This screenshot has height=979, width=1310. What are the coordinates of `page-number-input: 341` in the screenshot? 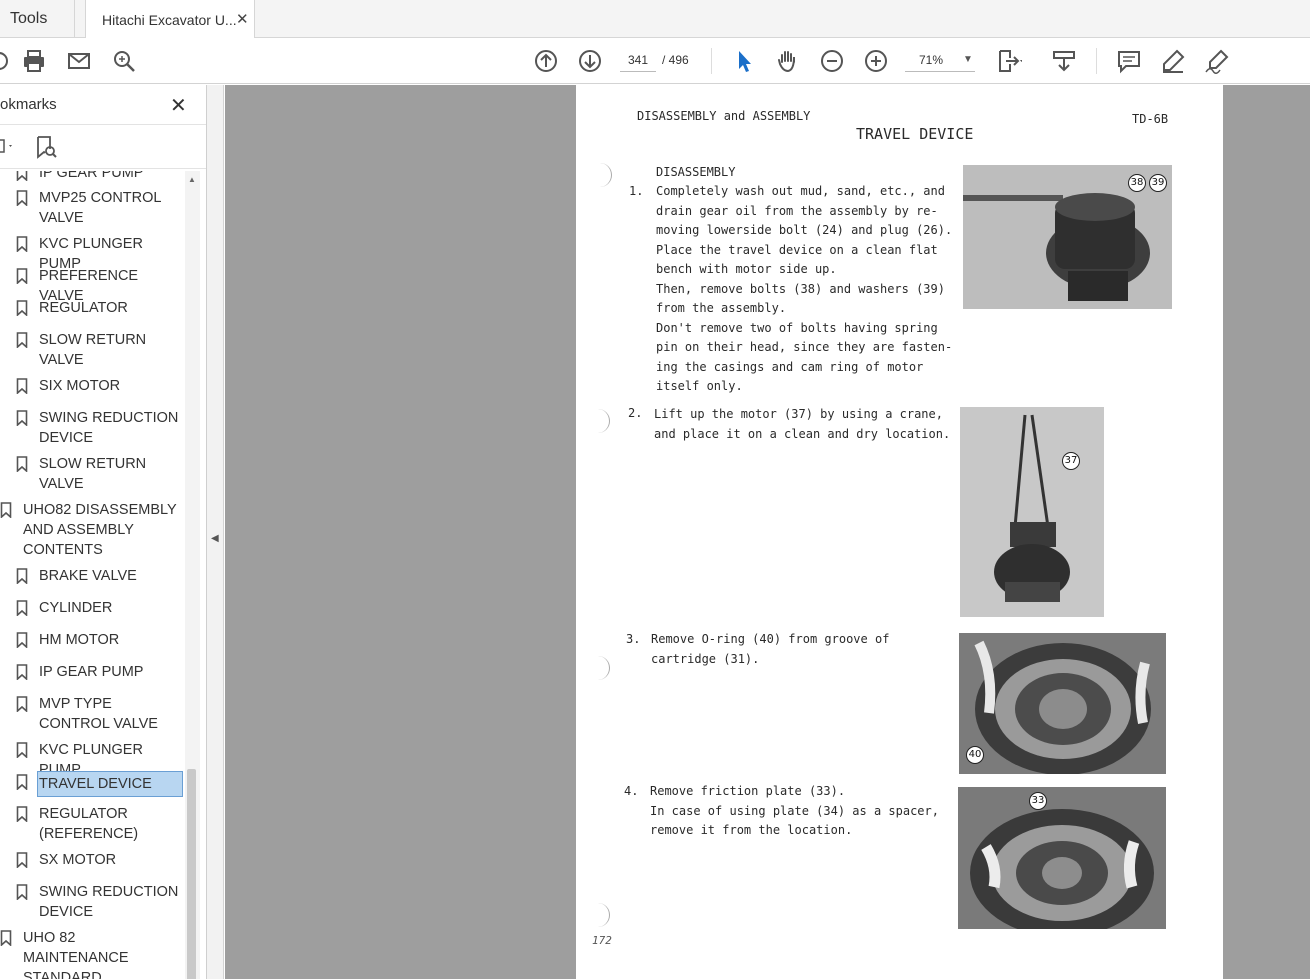 It's located at (638, 61).